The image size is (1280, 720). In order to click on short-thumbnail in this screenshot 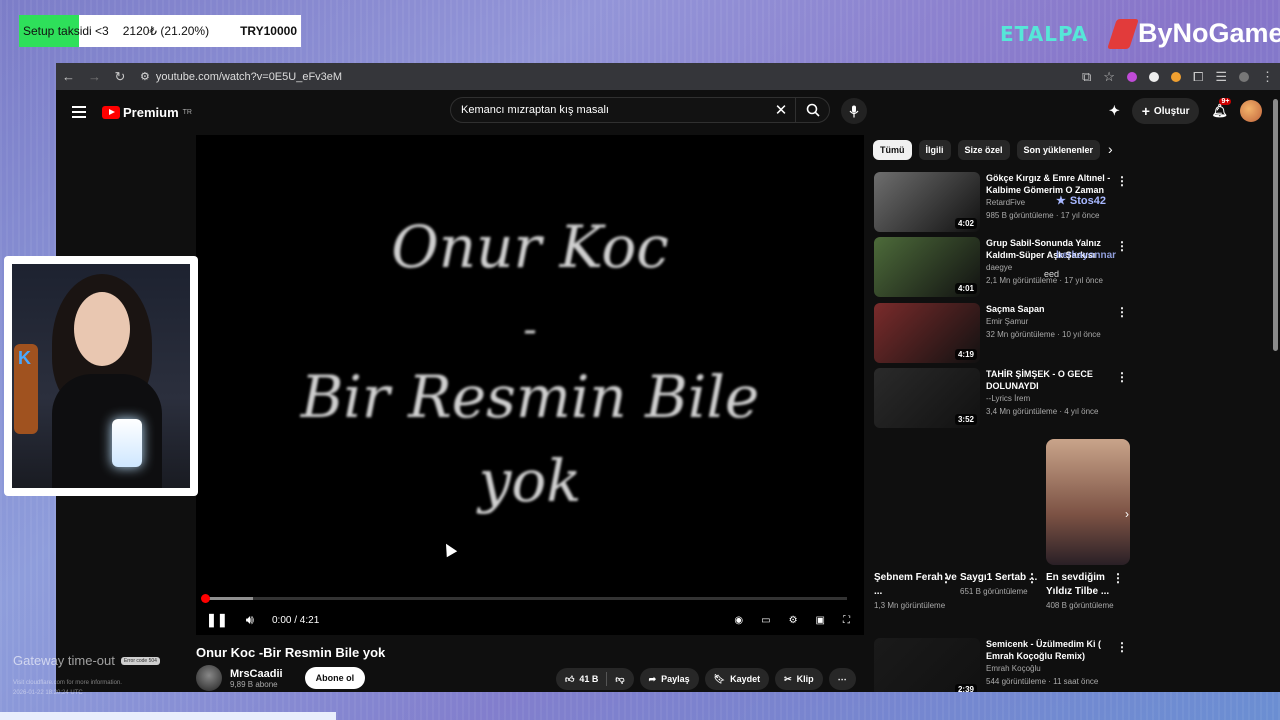, I will do `click(1088, 502)`.